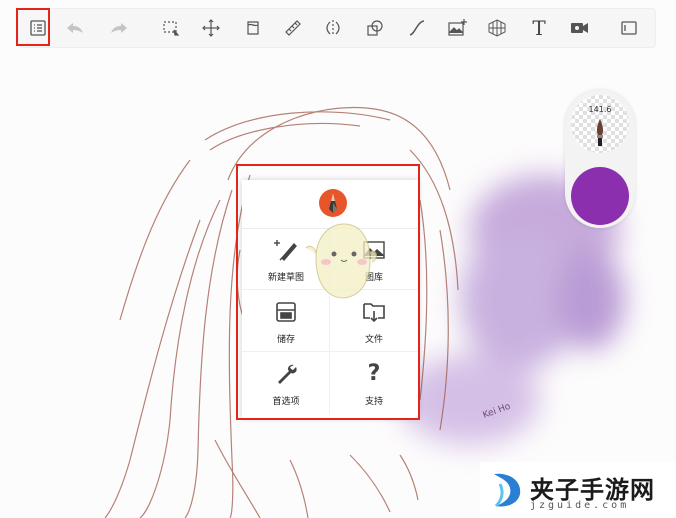 The height and width of the screenshot is (518, 676). Describe the element at coordinates (578, 490) in the screenshot. I see `site-watermark: 夹子手游网 jzguide.com` at that location.